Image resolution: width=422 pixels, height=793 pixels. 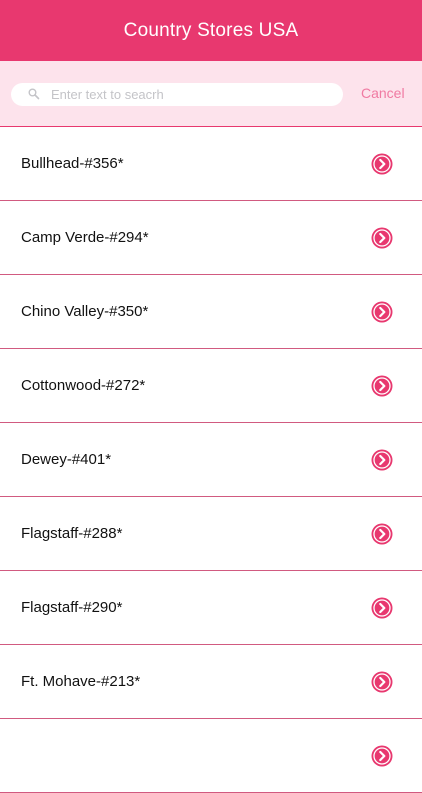 I want to click on store-name: Camp Verde-#294*, so click(x=85, y=237).